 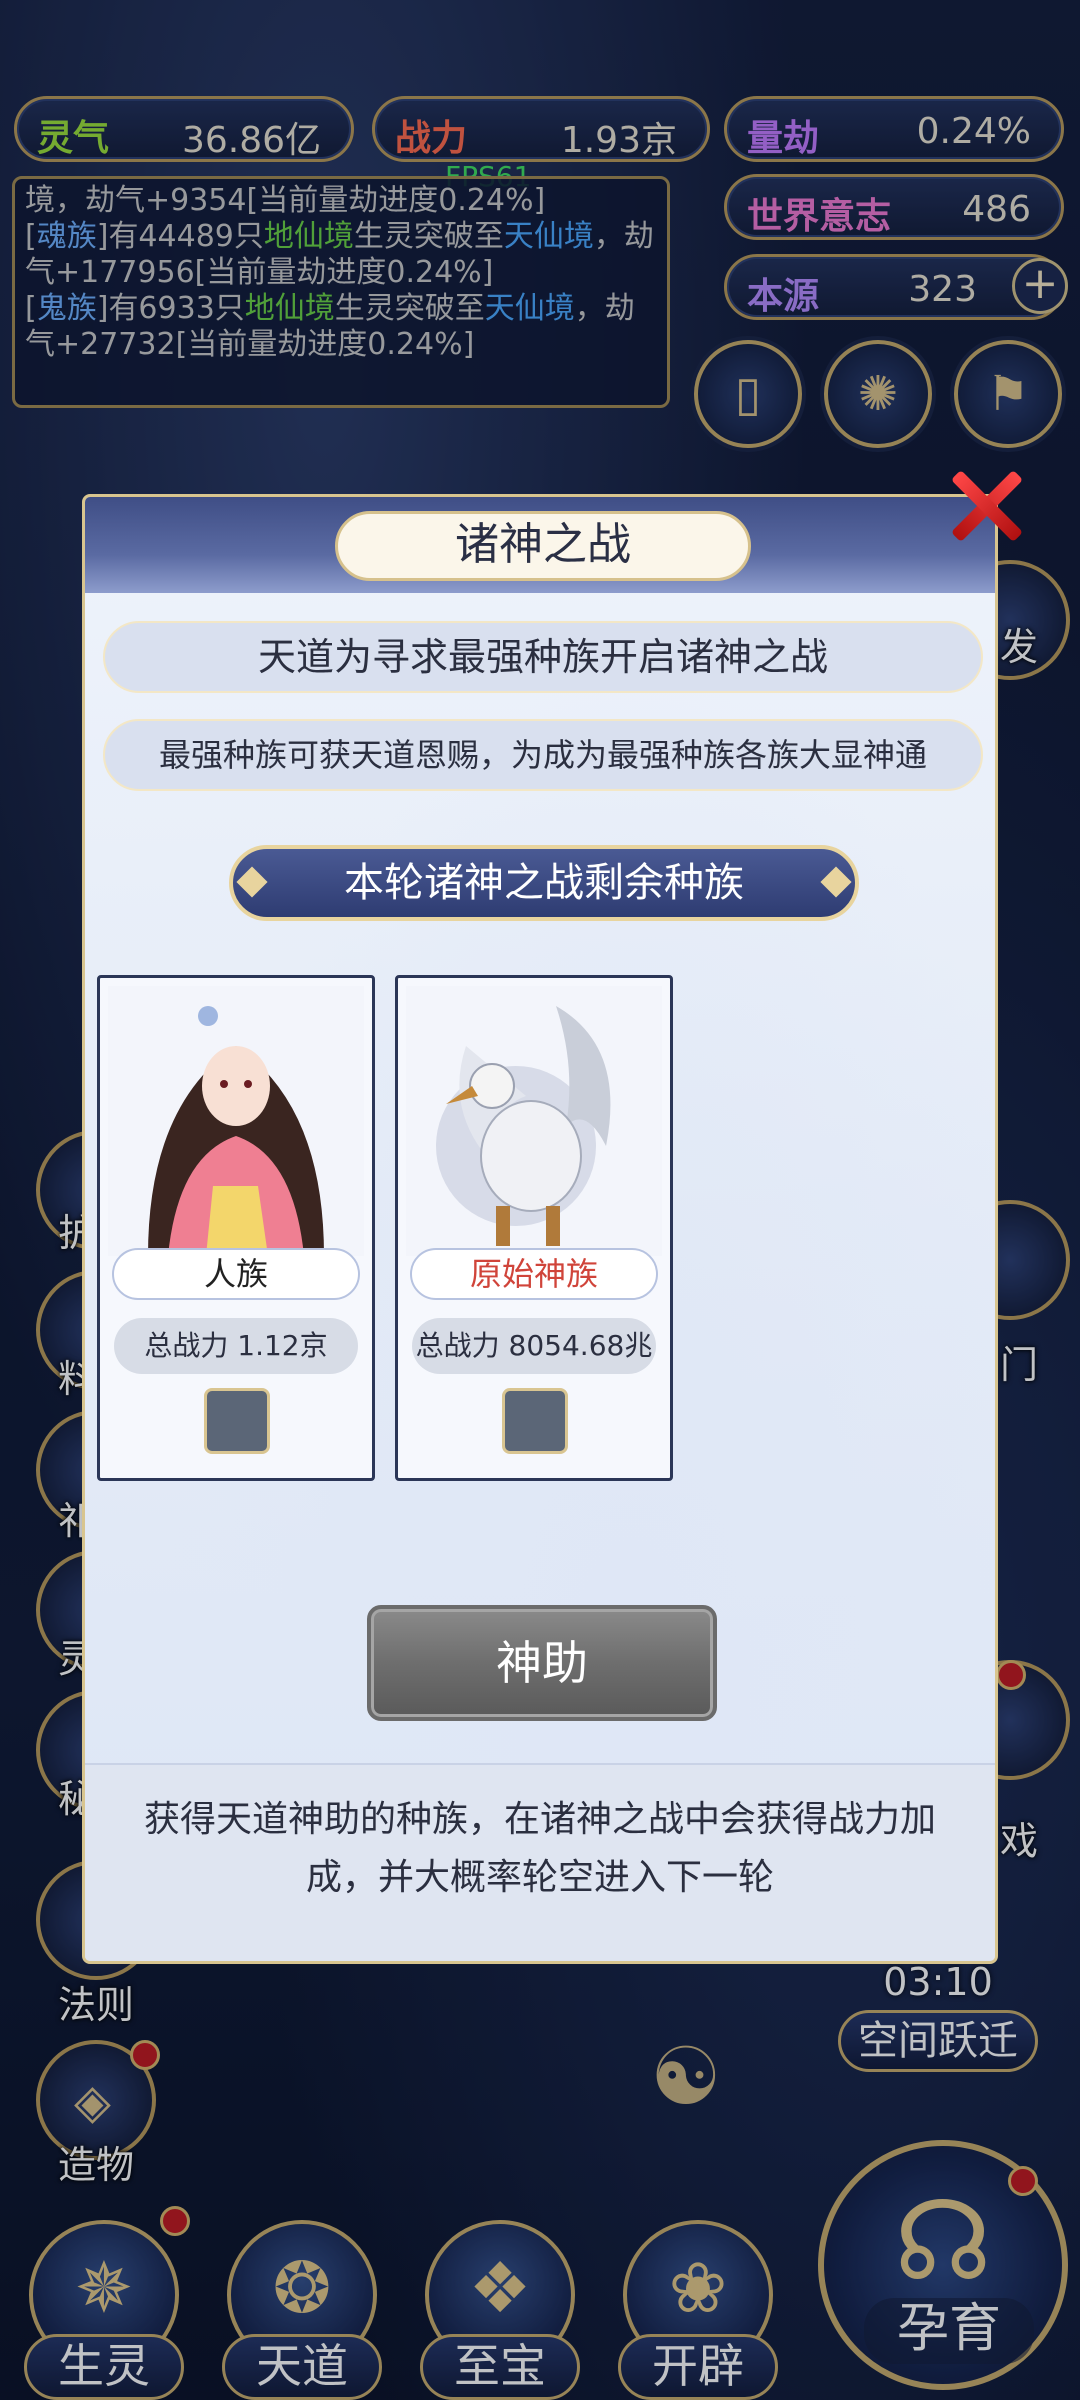 I want to click on close-dialog-button, so click(x=984, y=506).